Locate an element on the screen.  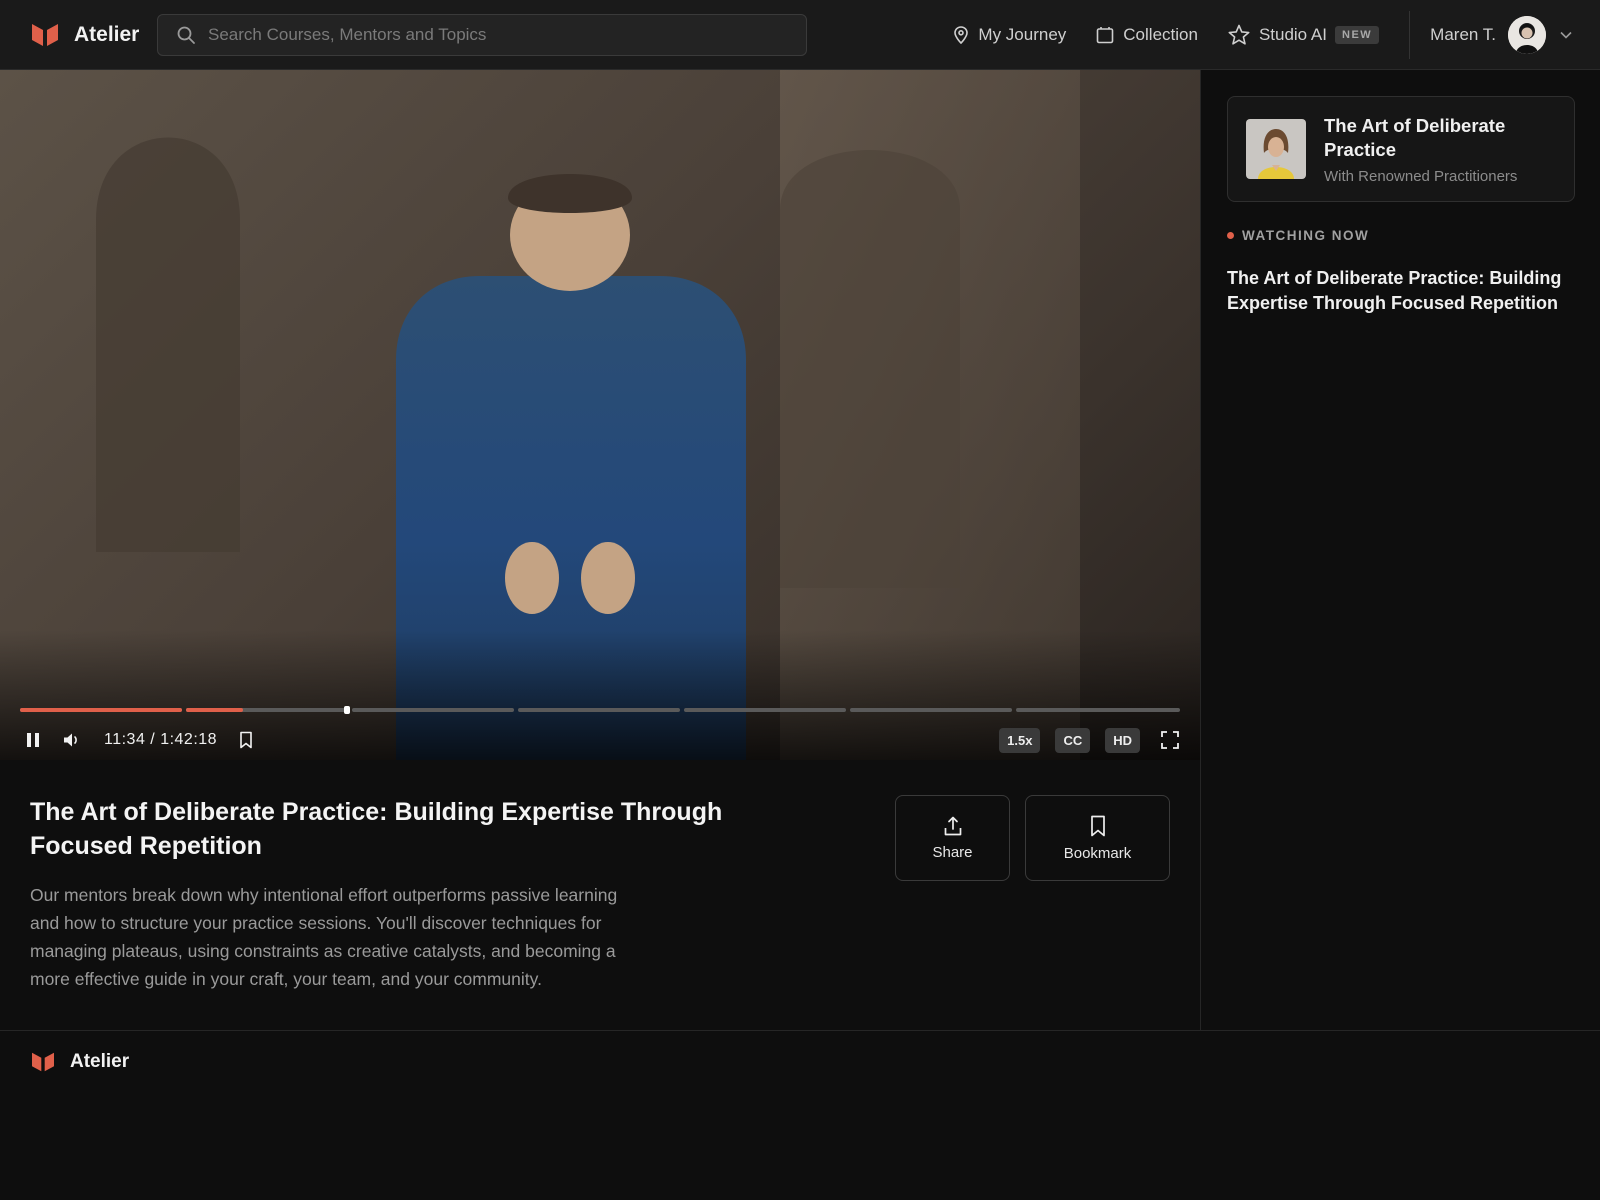
pause-icon is located at coordinates (33, 740).